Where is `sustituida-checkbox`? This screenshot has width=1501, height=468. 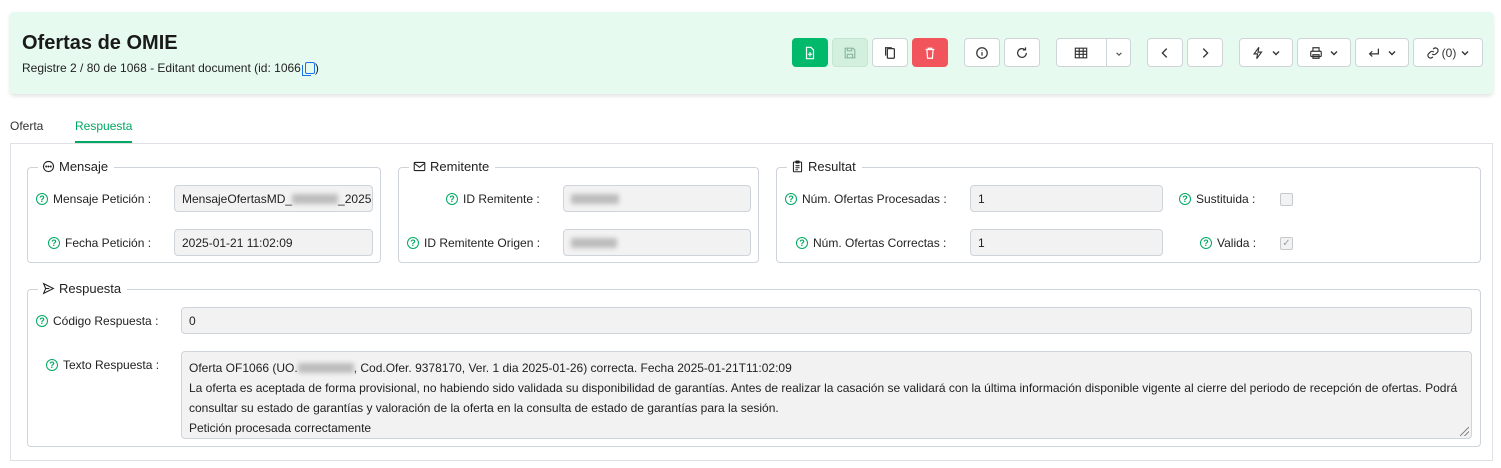 sustituida-checkbox is located at coordinates (1286, 199).